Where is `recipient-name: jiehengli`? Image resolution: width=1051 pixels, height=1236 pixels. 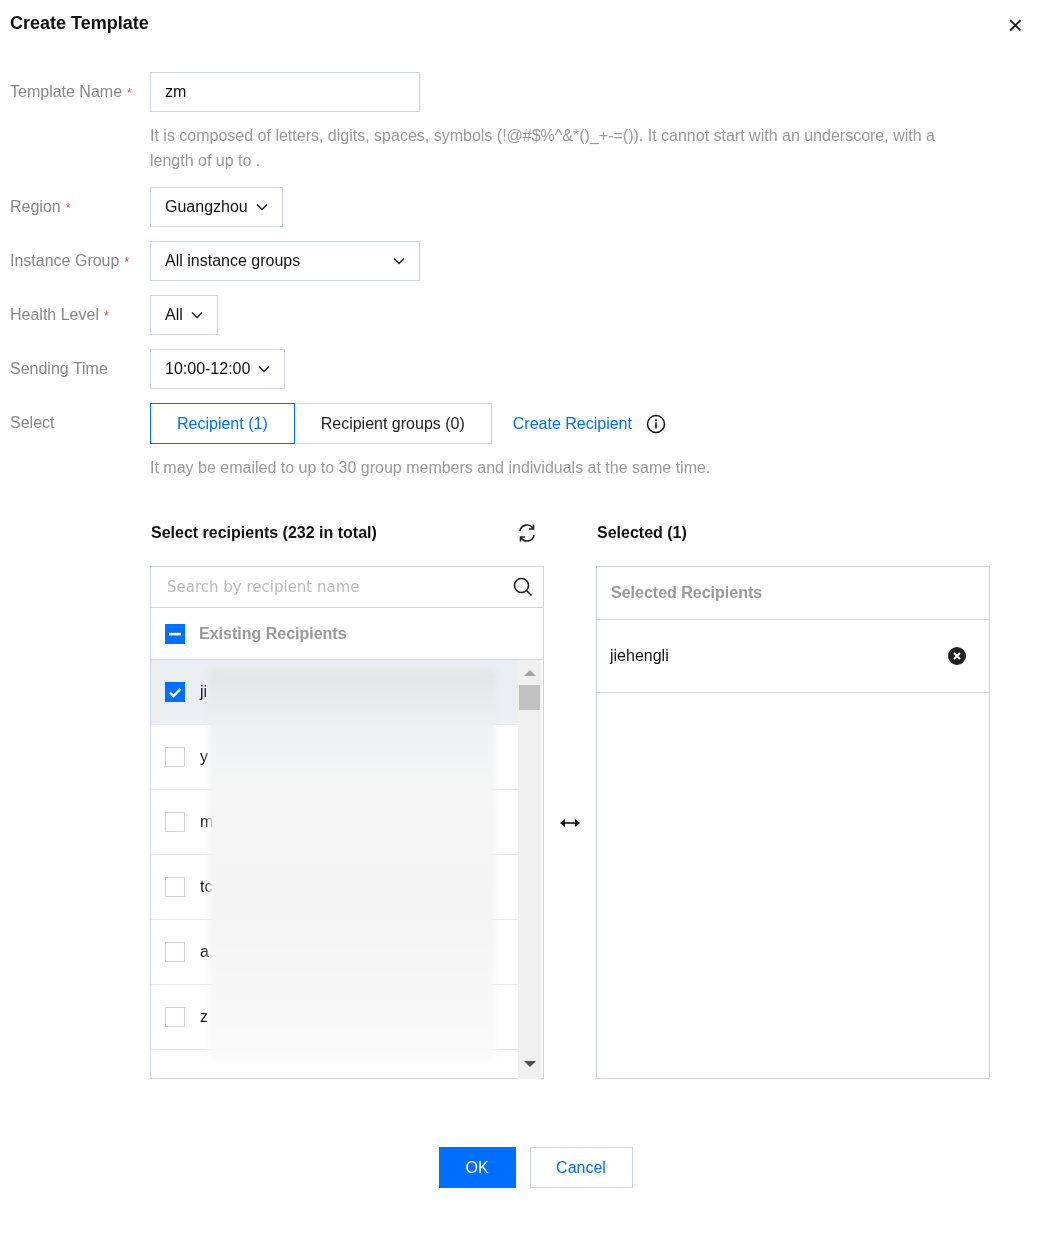 recipient-name: jiehengli is located at coordinates (639, 656).